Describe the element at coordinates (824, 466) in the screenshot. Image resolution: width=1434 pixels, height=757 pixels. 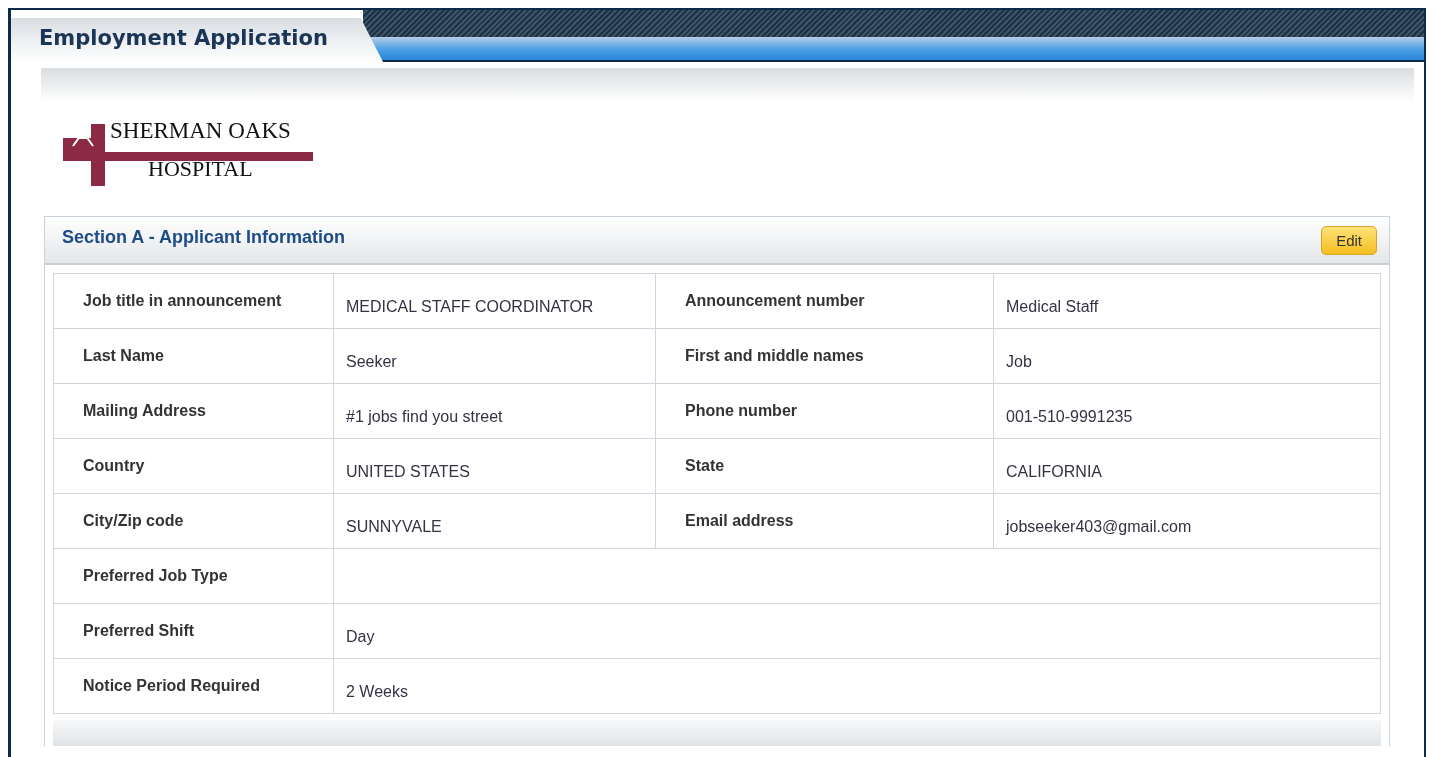
I see `field-label: State` at that location.